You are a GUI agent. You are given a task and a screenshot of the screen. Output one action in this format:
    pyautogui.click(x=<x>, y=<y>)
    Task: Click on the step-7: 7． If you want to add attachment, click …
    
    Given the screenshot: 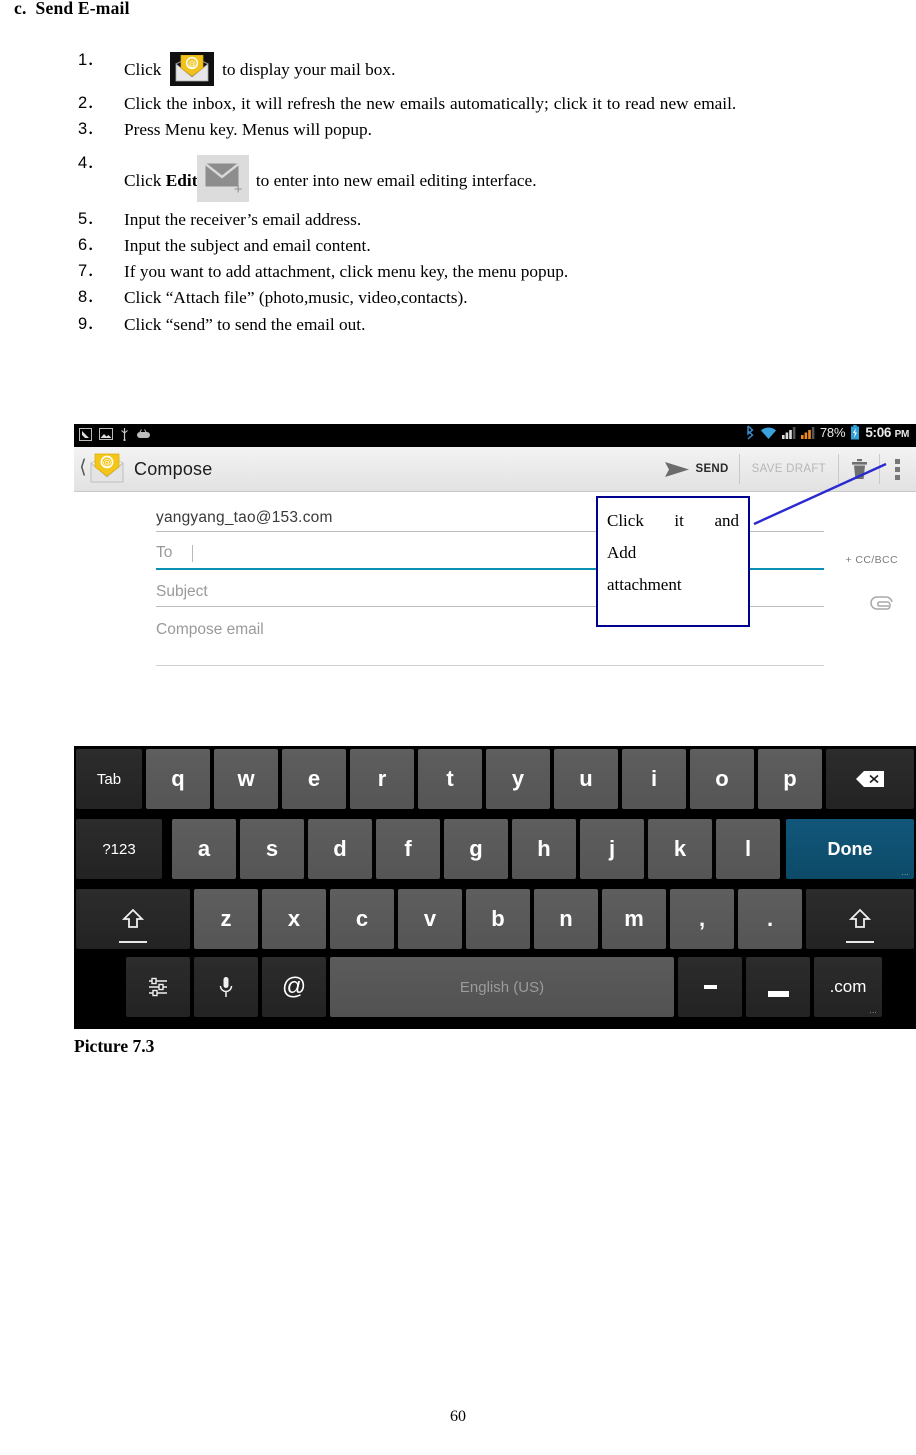 What is the action you would take?
    pyautogui.click(x=478, y=271)
    